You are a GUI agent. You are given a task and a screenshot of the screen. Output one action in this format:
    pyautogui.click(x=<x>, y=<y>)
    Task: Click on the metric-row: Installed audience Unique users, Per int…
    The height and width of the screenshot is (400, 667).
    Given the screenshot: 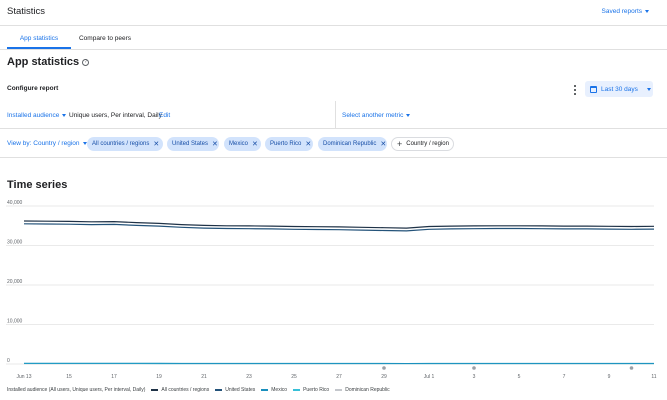 What is the action you would take?
    pyautogui.click(x=333, y=115)
    